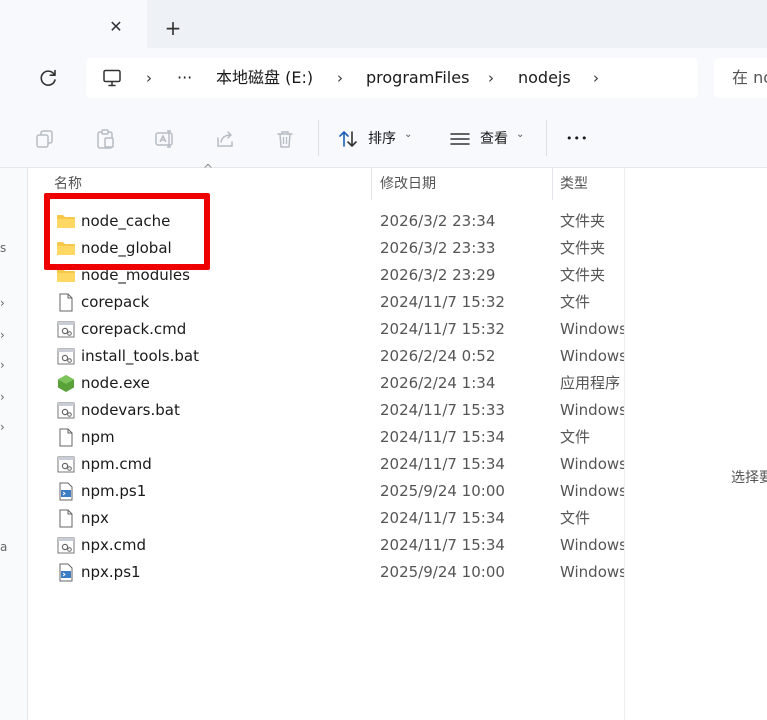  What do you see at coordinates (3, 248) in the screenshot?
I see `nav-item-partial: s` at bounding box center [3, 248].